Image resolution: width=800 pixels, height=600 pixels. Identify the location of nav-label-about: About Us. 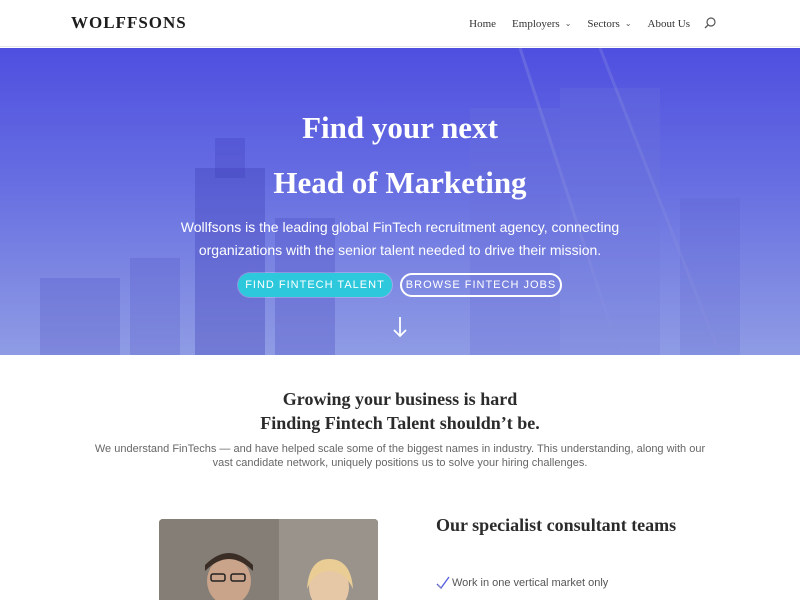
(668, 23).